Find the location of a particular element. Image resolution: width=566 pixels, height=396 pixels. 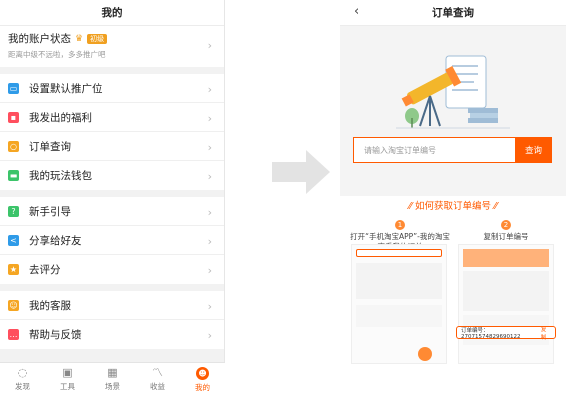

copy-link: 复制 is located at coordinates (546, 333).